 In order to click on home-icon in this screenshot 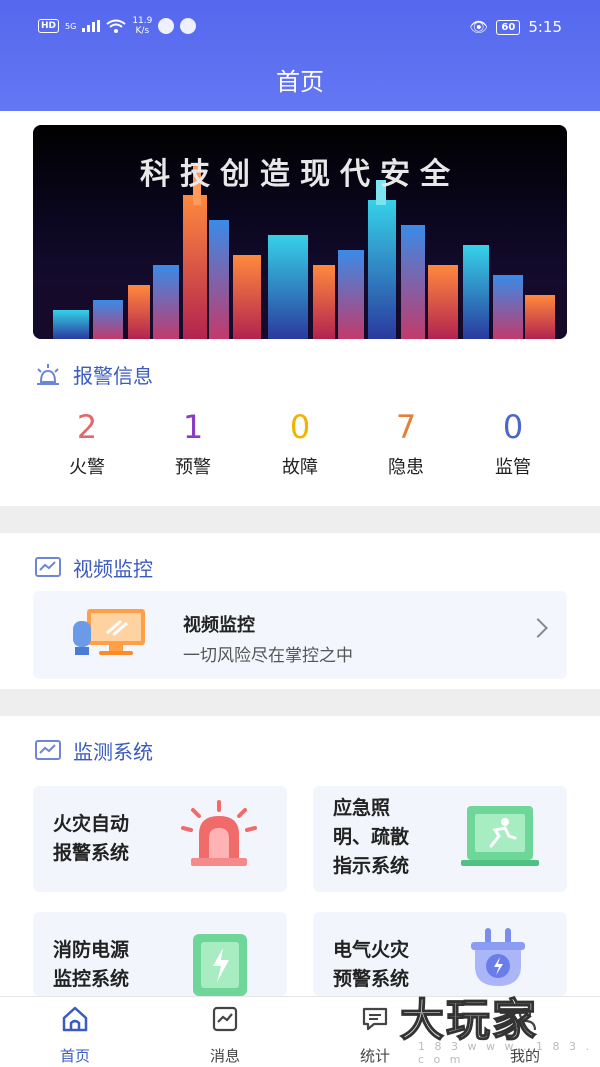, I will do `click(75, 1019)`.